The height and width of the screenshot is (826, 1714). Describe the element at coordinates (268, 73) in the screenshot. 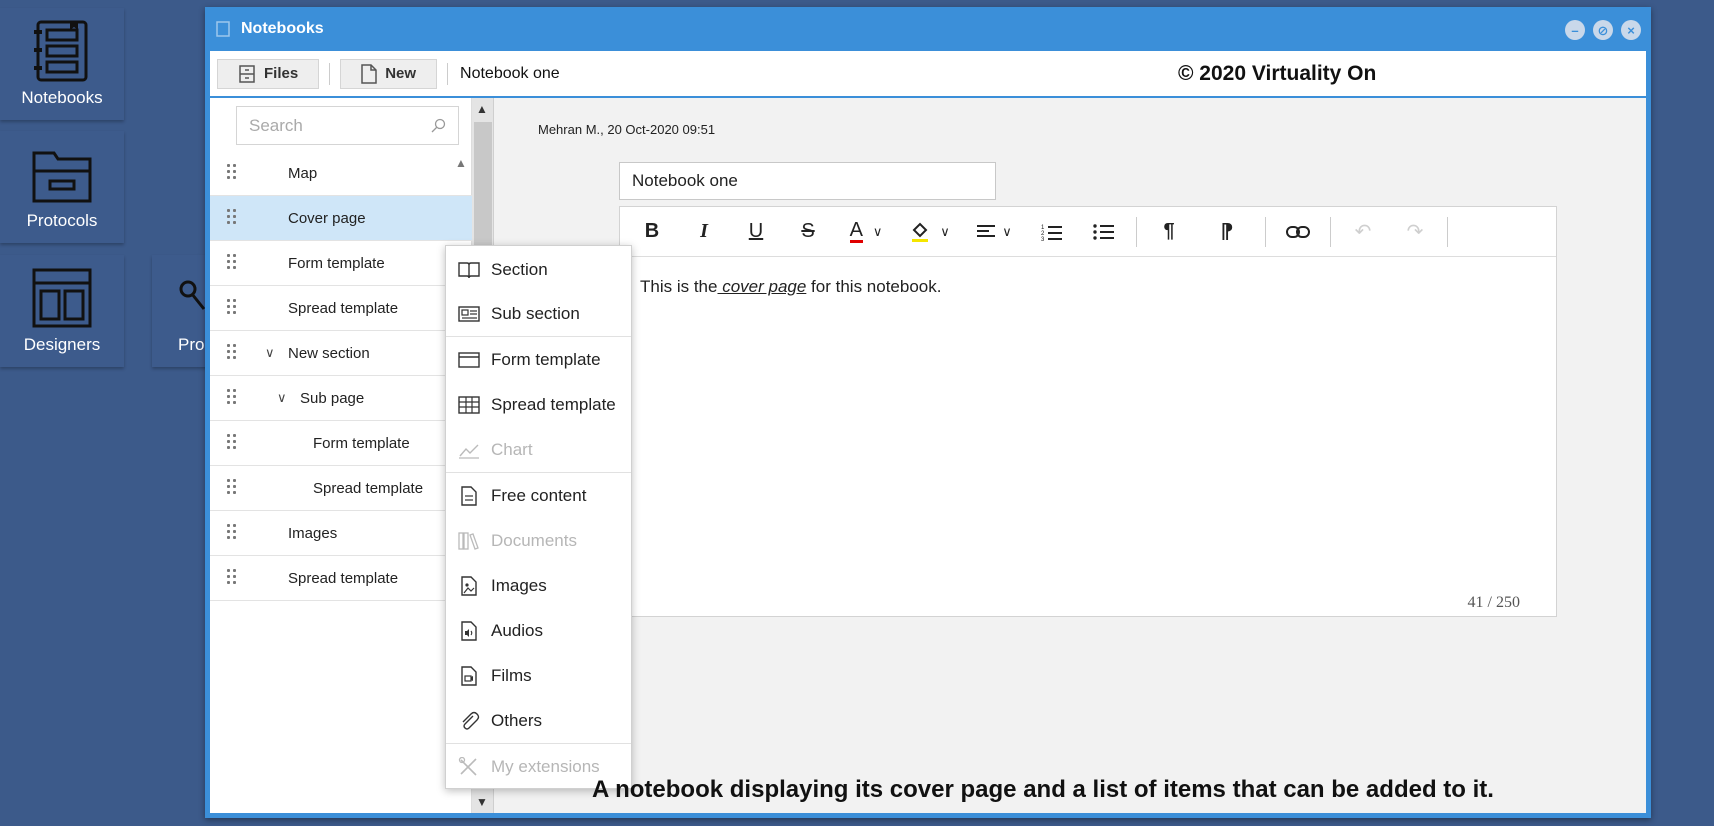

I see `files-button: Files` at that location.